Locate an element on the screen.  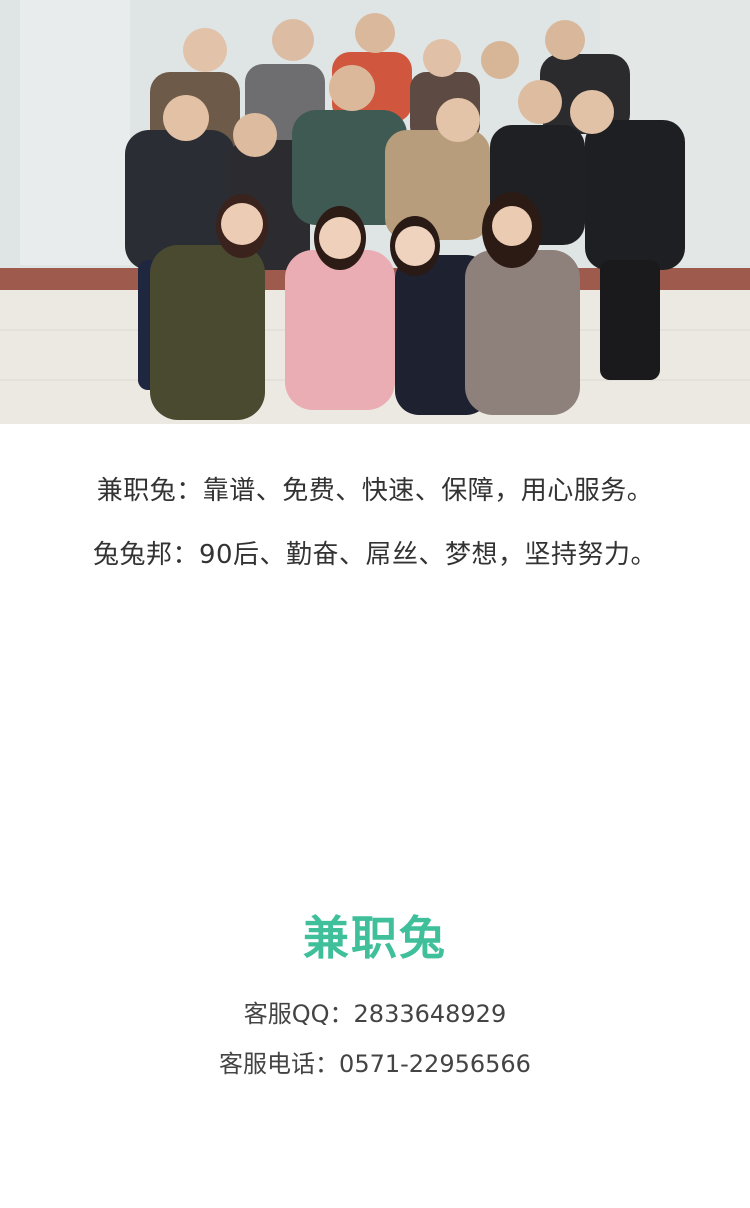
slogan-tutubang: 兔兔邦：90后、勤奋、屌丝、梦想，坚持努力。 is located at coordinates (375, 555).